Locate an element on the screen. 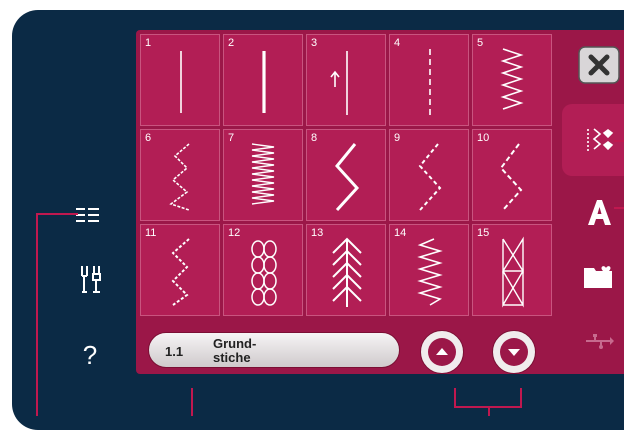 This screenshot has width=624, height=430. side-tab-bar is located at coordinates (590, 202).